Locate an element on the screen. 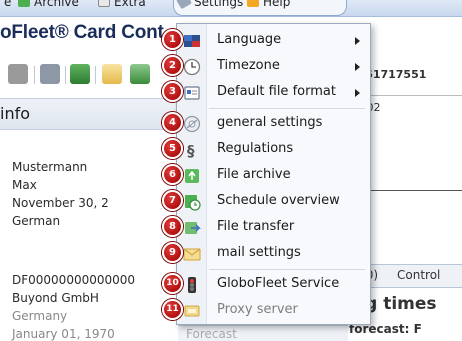 This screenshot has width=462, height=341. menu-item-proxy-server: Proxy server is located at coordinates (273, 311).